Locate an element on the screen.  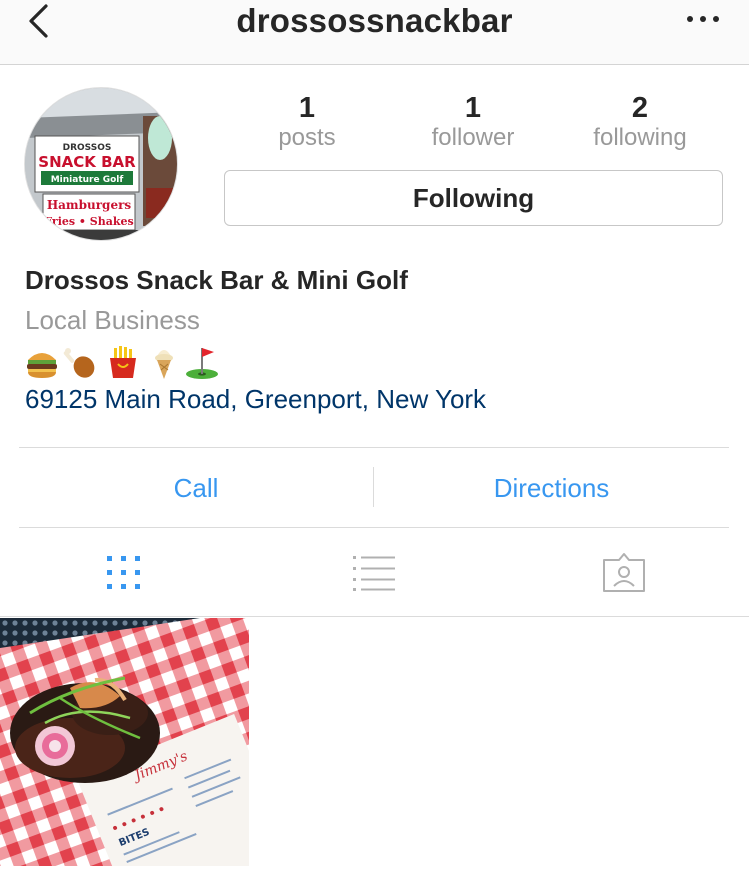
grid-icon is located at coordinates (123, 572).